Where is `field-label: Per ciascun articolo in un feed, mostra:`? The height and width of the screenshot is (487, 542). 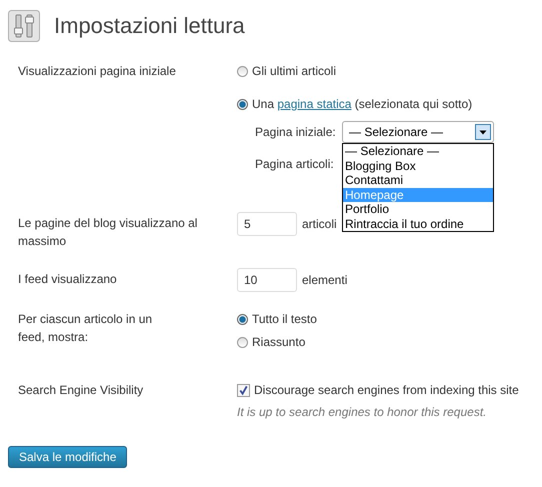
field-label: Per ciascun articolo in un feed, mostra: is located at coordinates (86, 328).